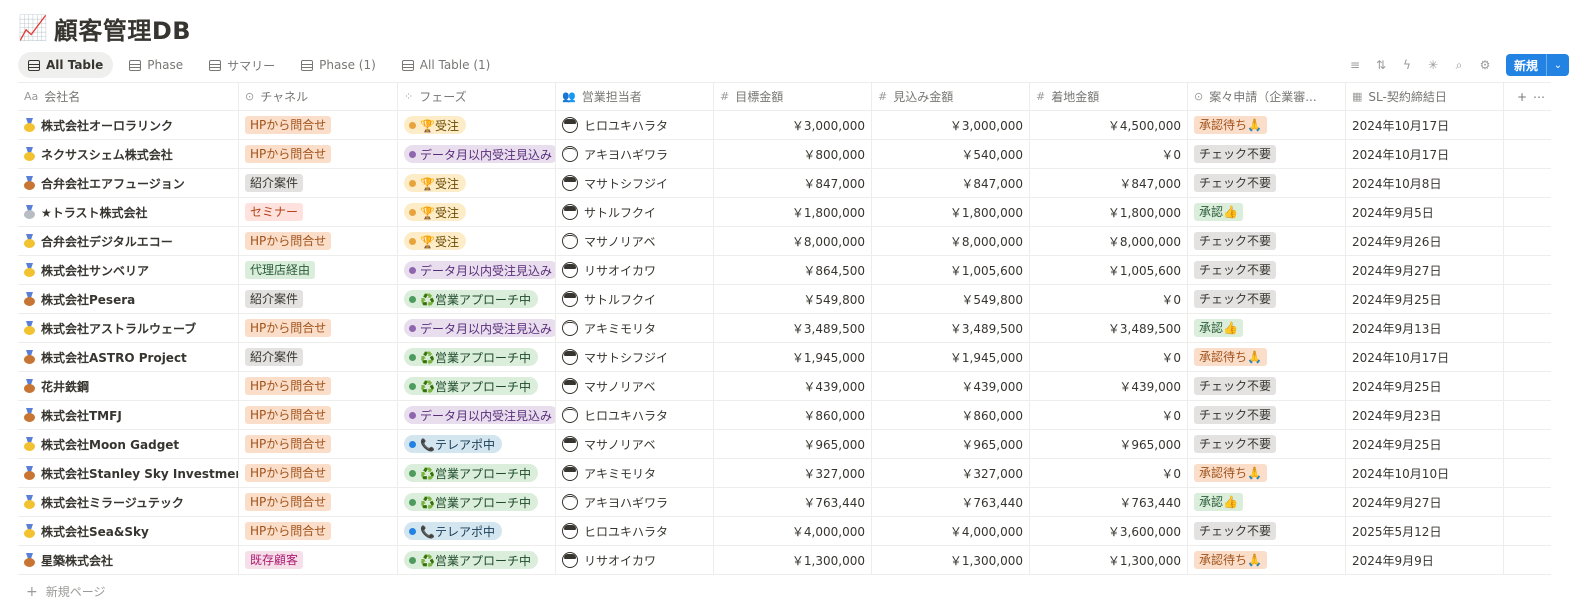  Describe the element at coordinates (793, 531) in the screenshot. I see `target-amount-cell: ￥4,000,000` at that location.